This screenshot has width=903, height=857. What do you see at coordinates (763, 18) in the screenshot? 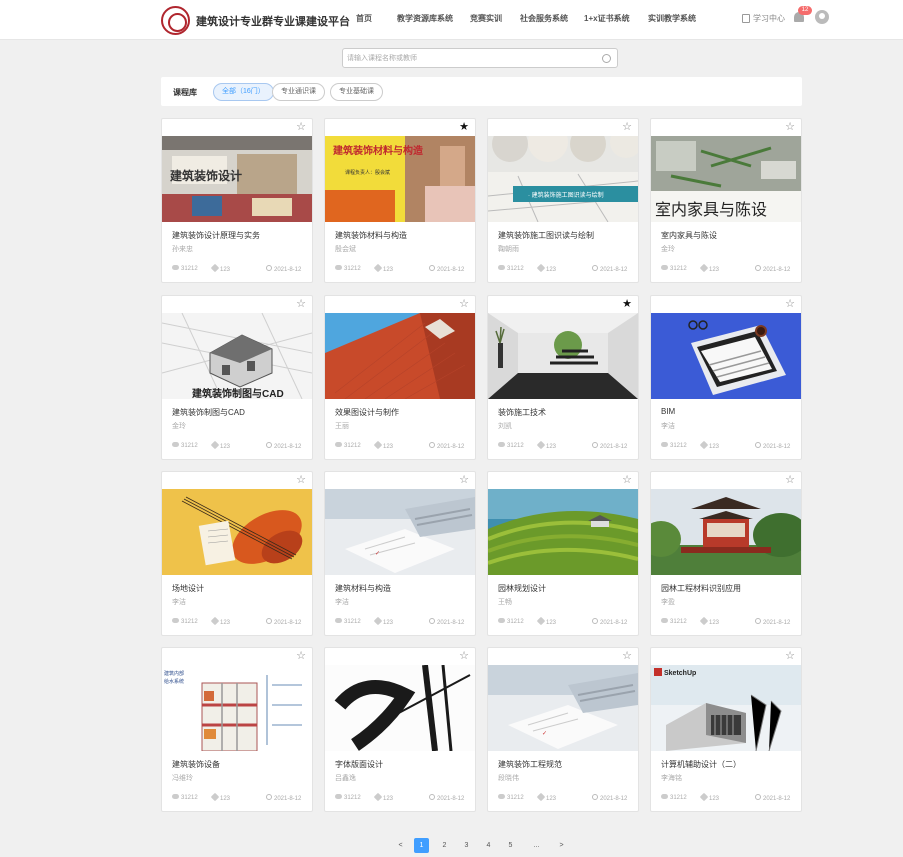
I see `study-center-link: 学习中心` at bounding box center [763, 18].